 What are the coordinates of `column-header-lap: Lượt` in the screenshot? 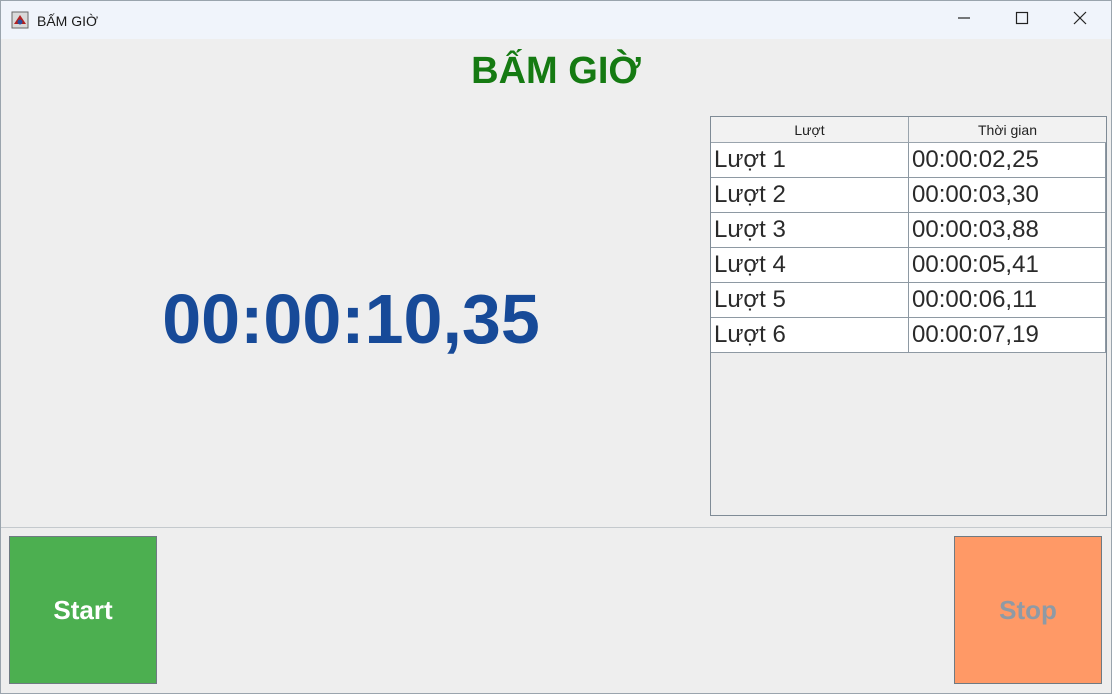 It's located at (810, 129).